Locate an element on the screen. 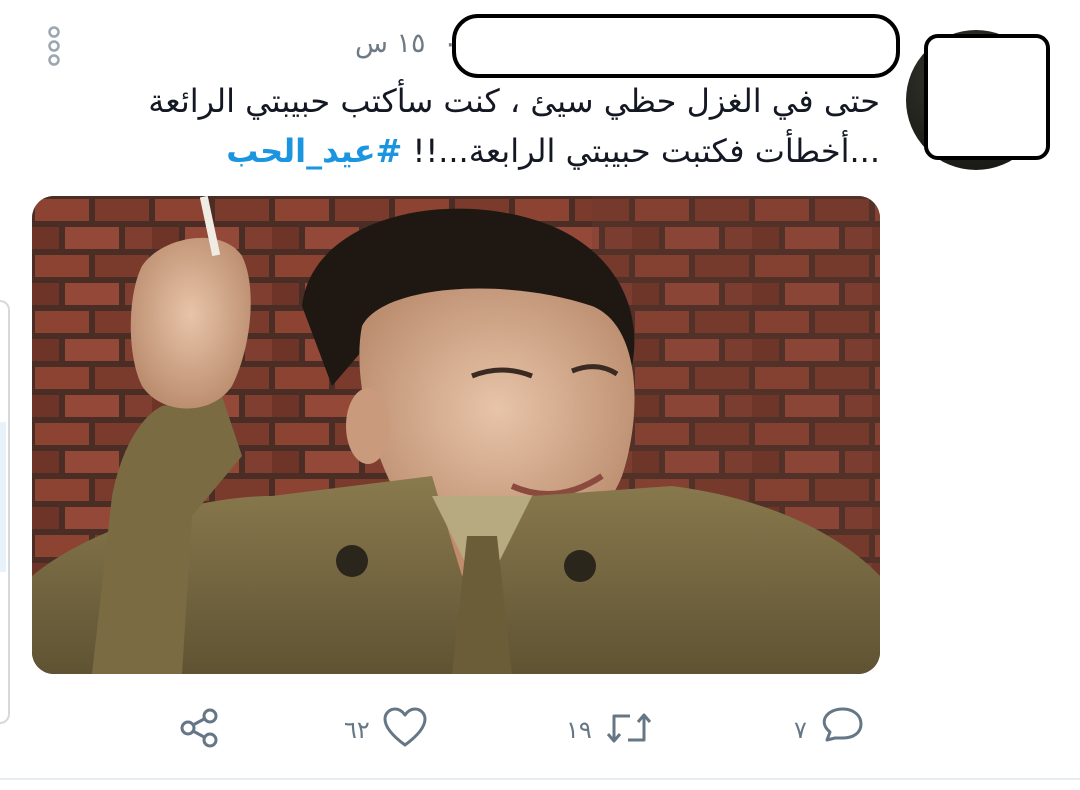  retweet-button: ١٩ is located at coordinates (610, 730).